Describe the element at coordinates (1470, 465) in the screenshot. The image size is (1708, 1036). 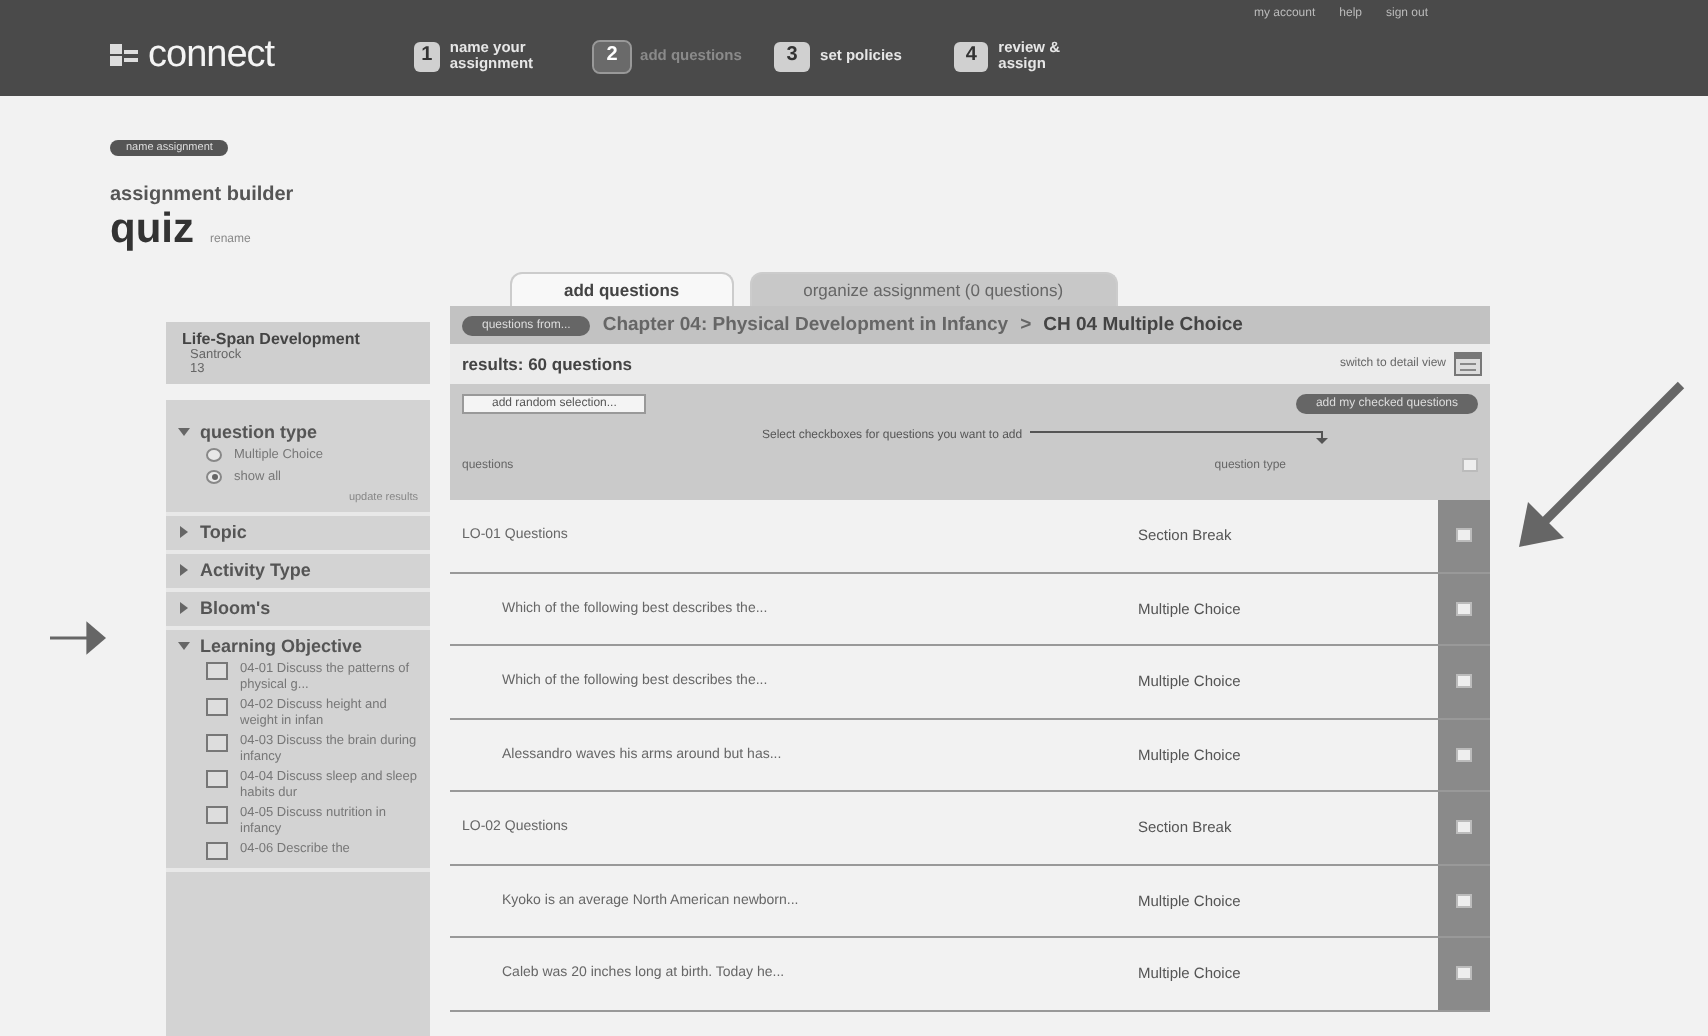
I see `select-all-checkbox` at that location.